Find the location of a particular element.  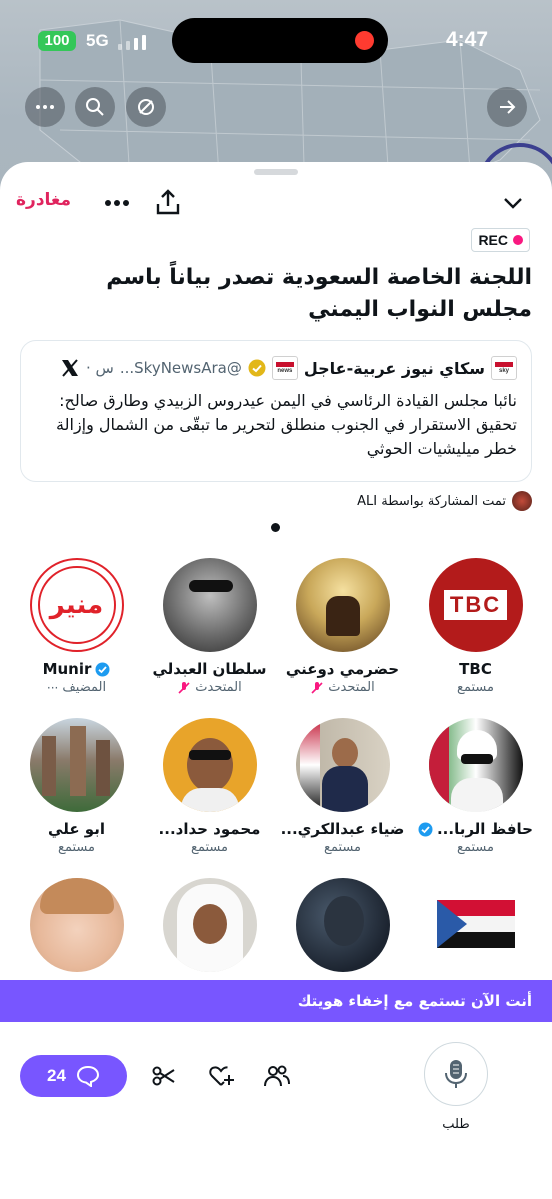

more-options-icon is located at coordinates (117, 203).